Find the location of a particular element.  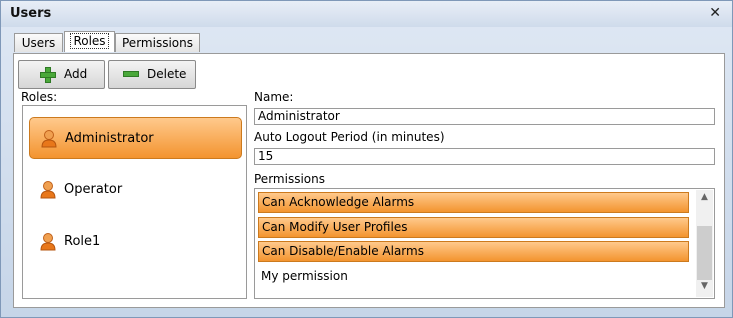

role-item-operator: Operator is located at coordinates (135, 190).